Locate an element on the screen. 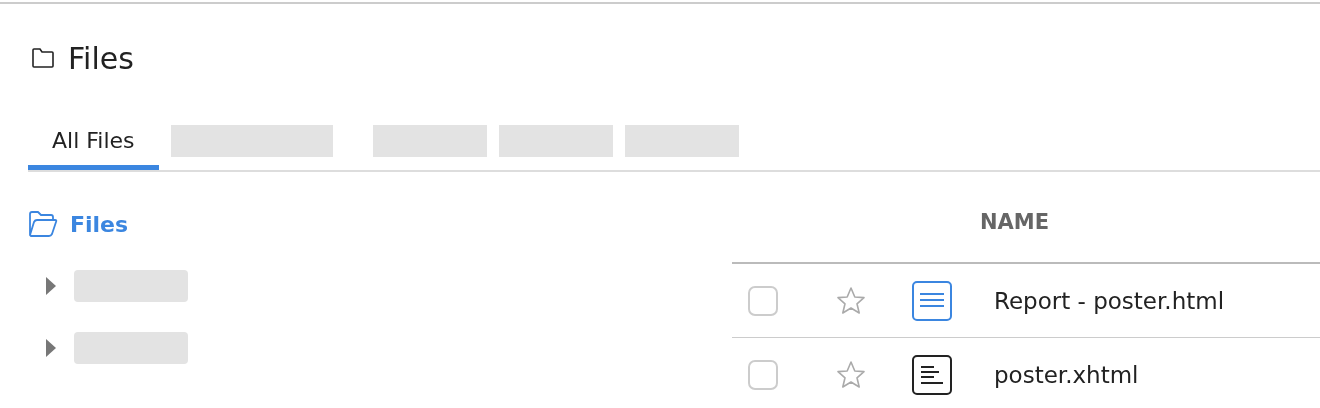 This screenshot has width=1320, height=408. file-name: Report - poster.html is located at coordinates (1109, 300).